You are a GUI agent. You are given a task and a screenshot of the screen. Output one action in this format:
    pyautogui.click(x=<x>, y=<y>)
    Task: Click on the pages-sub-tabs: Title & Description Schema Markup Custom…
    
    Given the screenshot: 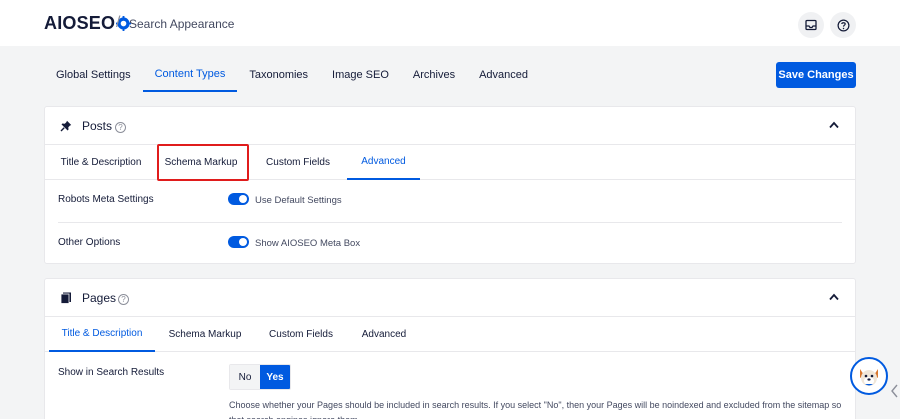 What is the action you would take?
    pyautogui.click(x=450, y=334)
    